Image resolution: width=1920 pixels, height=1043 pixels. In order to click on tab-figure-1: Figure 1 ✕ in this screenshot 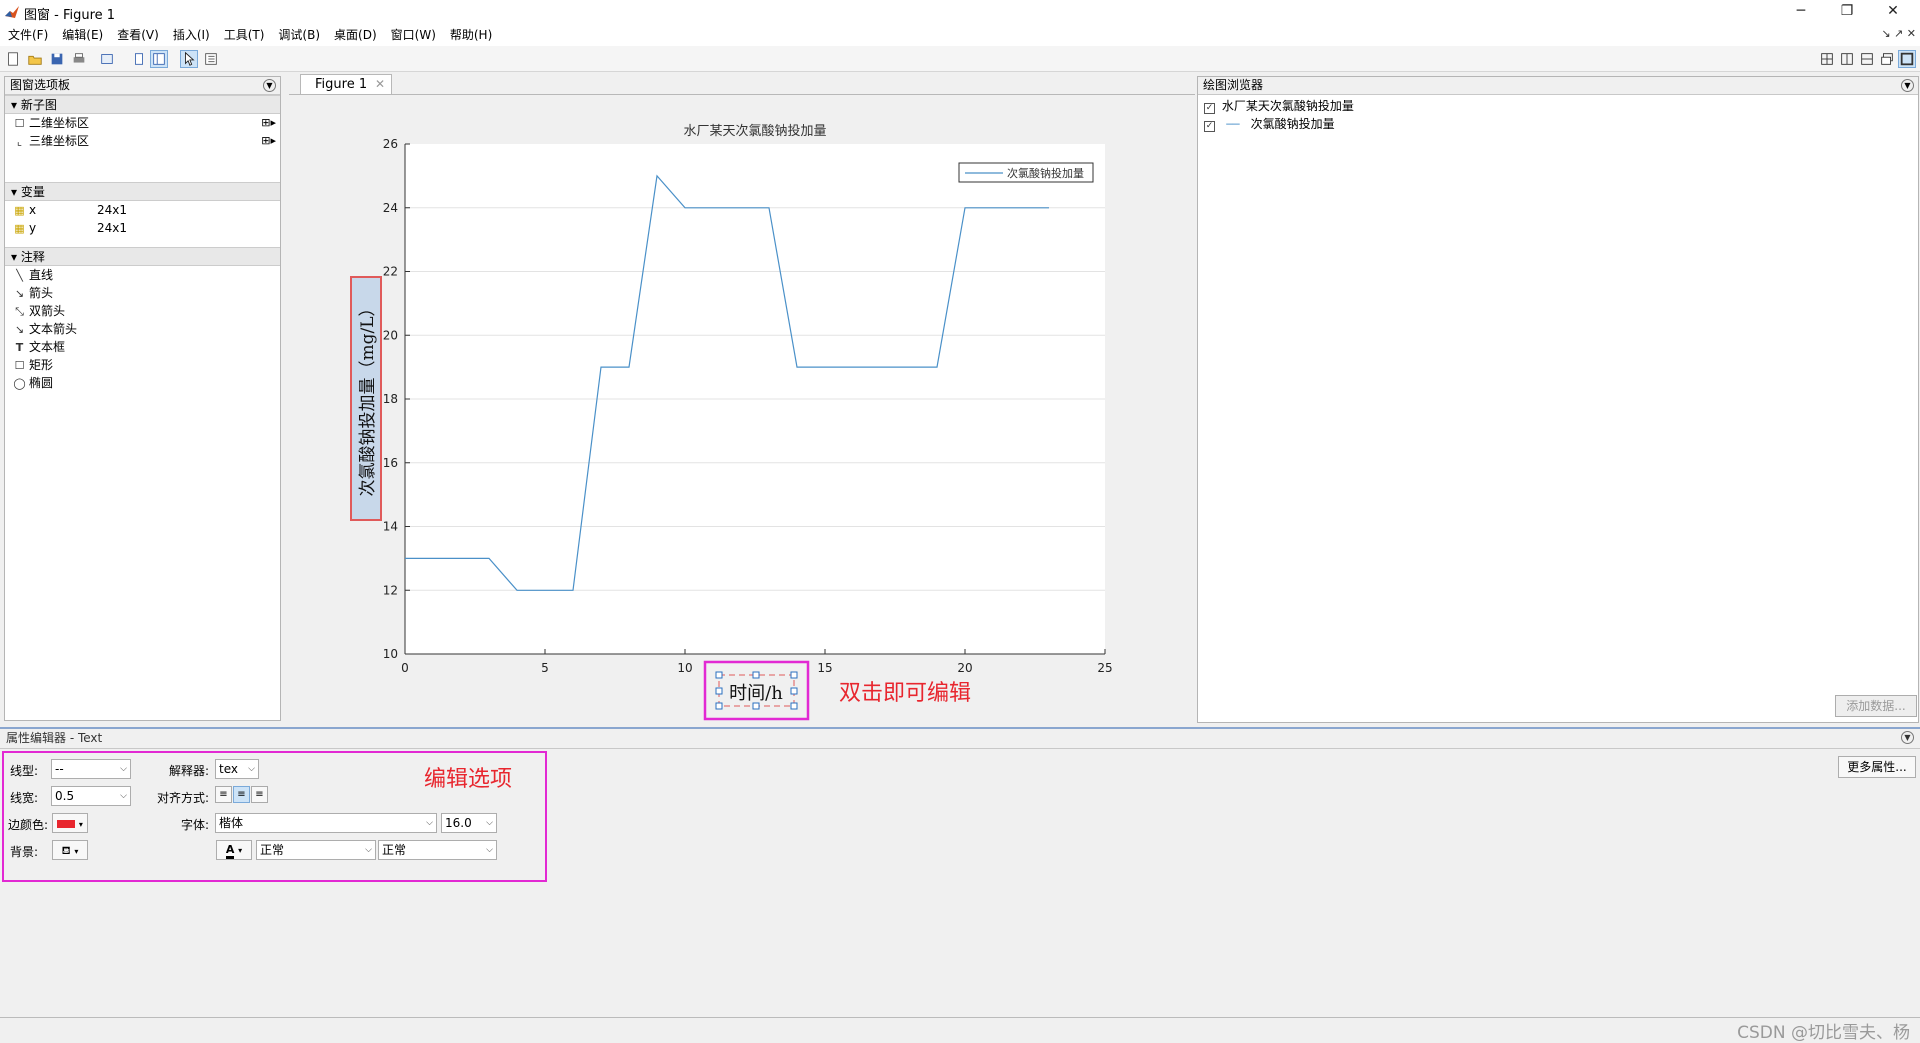, I will do `click(346, 84)`.